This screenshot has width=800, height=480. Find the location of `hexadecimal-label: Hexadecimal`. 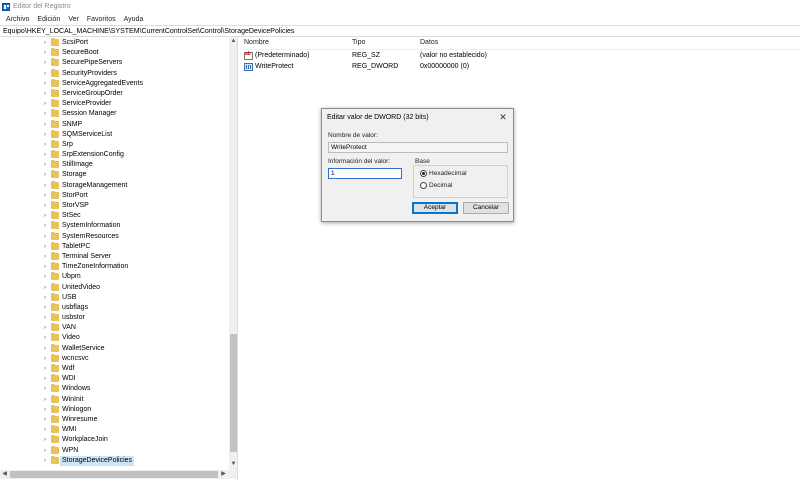

hexadecimal-label: Hexadecimal is located at coordinates (448, 173).